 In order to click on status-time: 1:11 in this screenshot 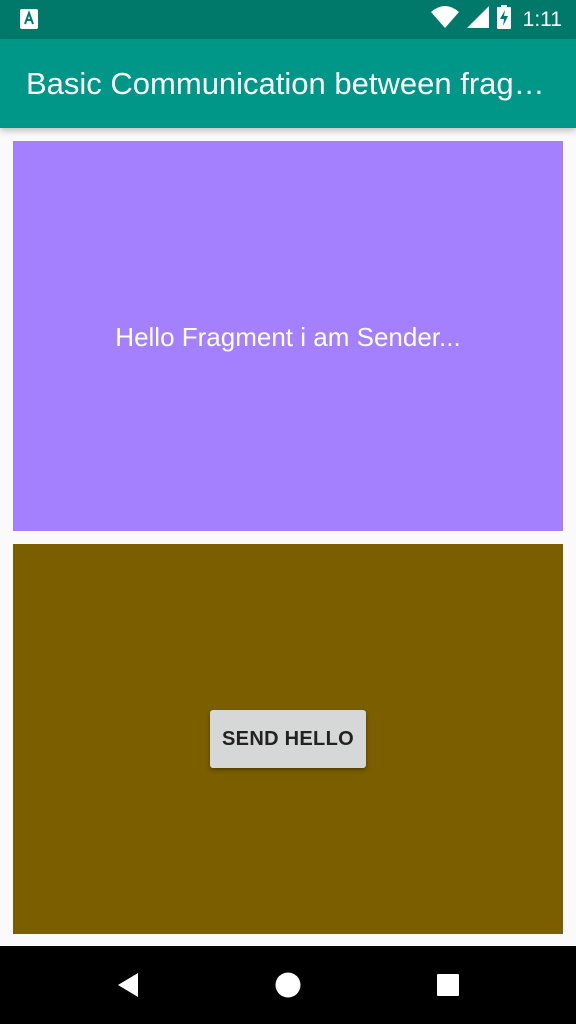, I will do `click(542, 19)`.